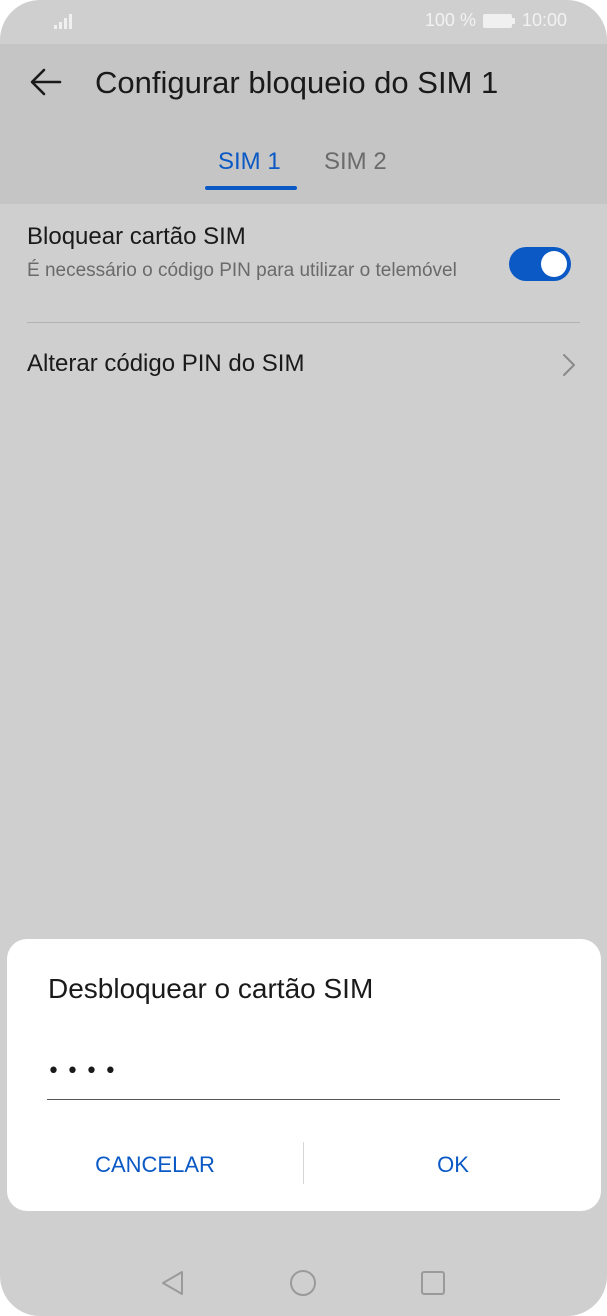 The height and width of the screenshot is (1316, 607). Describe the element at coordinates (173, 1283) in the screenshot. I see `nav-back-icon` at that location.